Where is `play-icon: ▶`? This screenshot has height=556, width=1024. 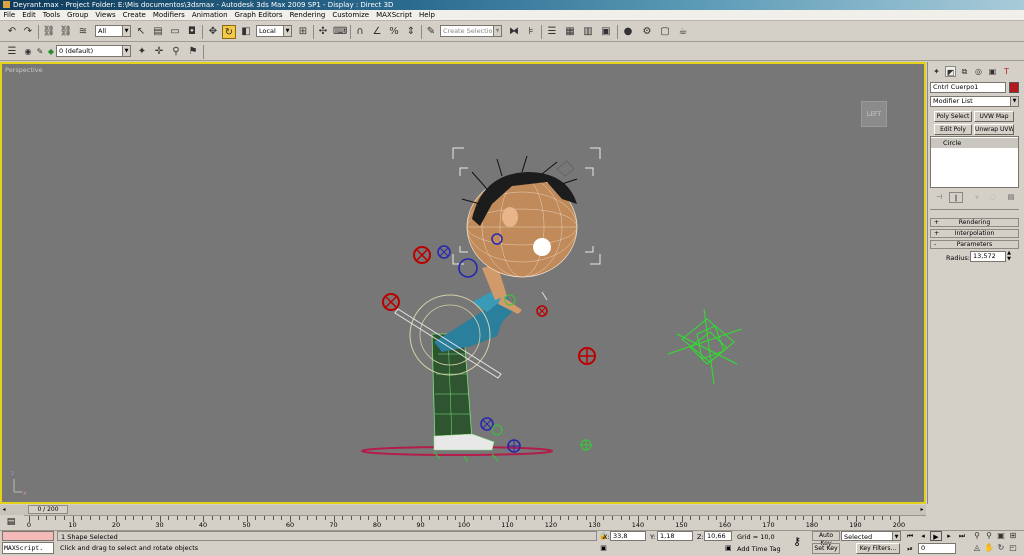 play-icon: ▶ is located at coordinates (936, 536).